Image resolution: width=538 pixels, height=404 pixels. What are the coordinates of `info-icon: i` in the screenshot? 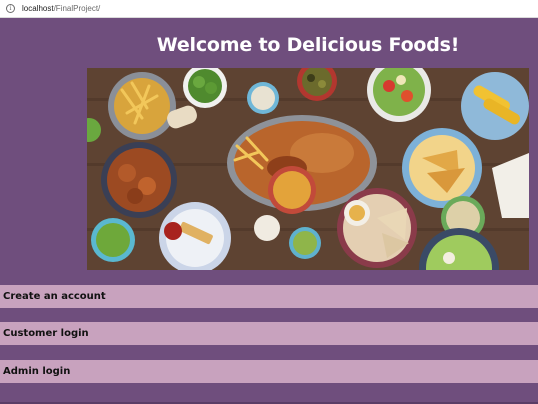 It's located at (10, 8).